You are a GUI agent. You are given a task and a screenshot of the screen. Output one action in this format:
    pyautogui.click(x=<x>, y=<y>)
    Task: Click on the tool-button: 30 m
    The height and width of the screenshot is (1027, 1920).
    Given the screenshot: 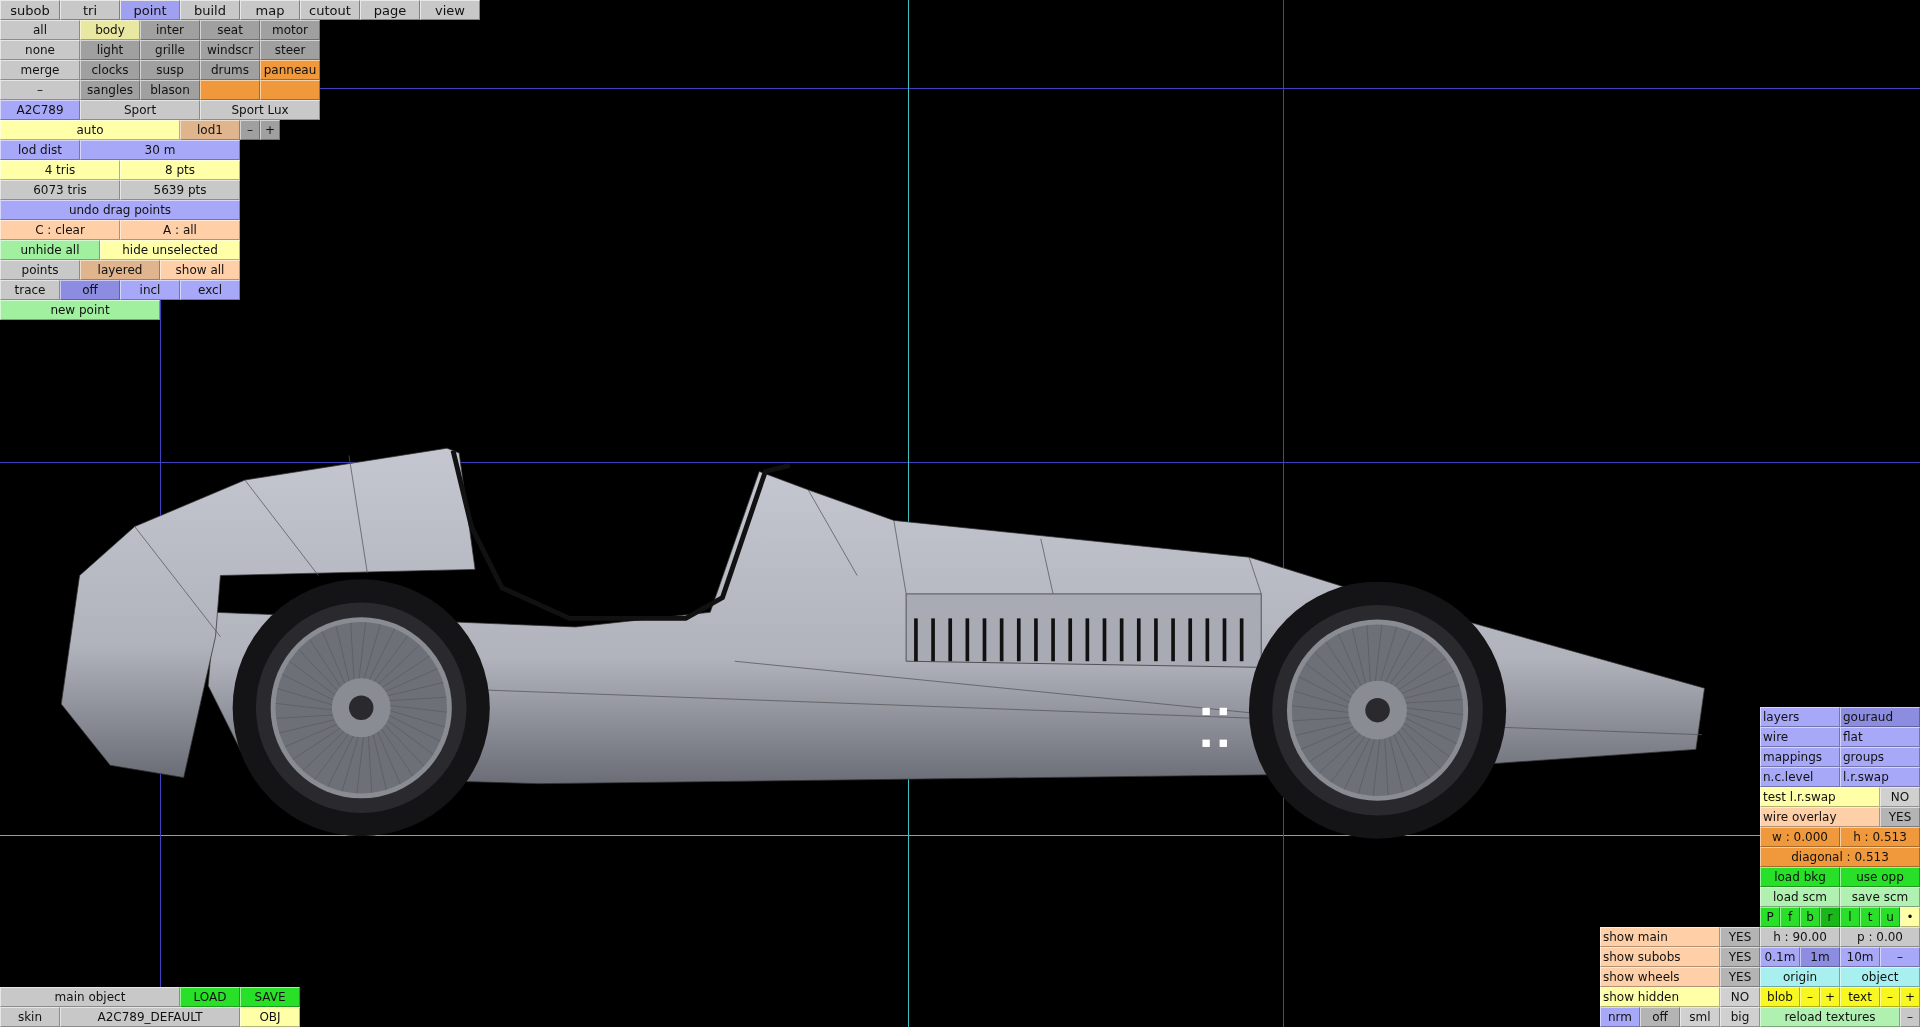 What is the action you would take?
    pyautogui.click(x=160, y=150)
    